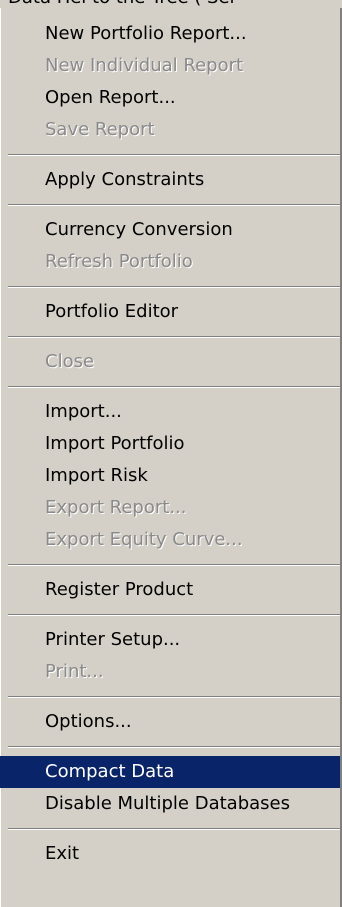 The width and height of the screenshot is (342, 907). I want to click on menu-item-compact-data: Compact Data, so click(170, 772).